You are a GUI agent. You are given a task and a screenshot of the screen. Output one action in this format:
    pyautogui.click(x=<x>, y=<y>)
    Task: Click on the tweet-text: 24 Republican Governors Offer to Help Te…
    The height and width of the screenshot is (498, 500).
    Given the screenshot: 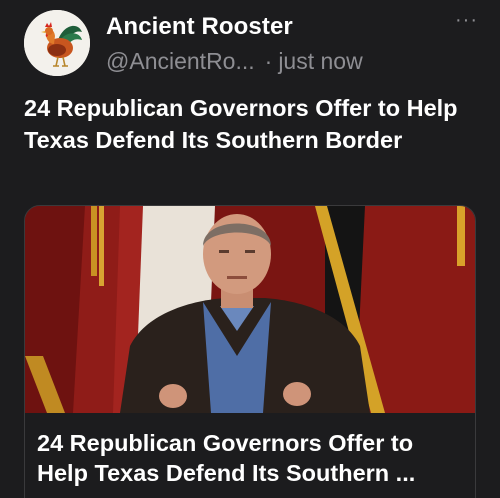 What is the action you would take?
    pyautogui.click(x=241, y=124)
    